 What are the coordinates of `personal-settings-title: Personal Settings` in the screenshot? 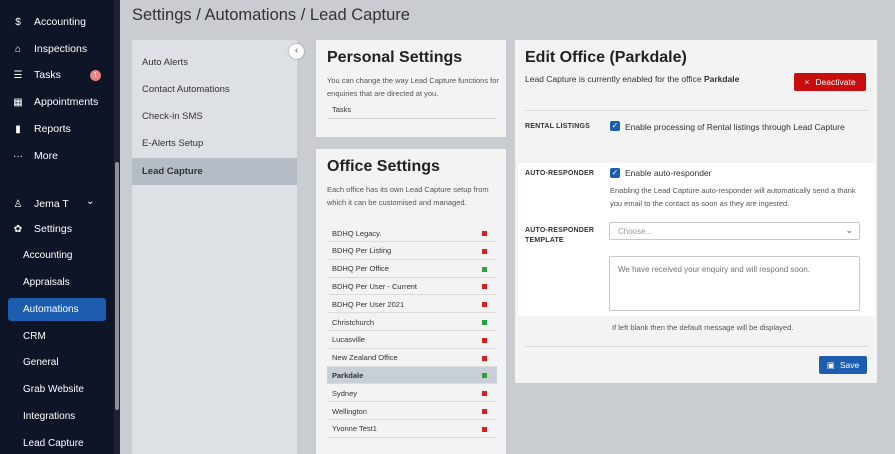 It's located at (395, 57).